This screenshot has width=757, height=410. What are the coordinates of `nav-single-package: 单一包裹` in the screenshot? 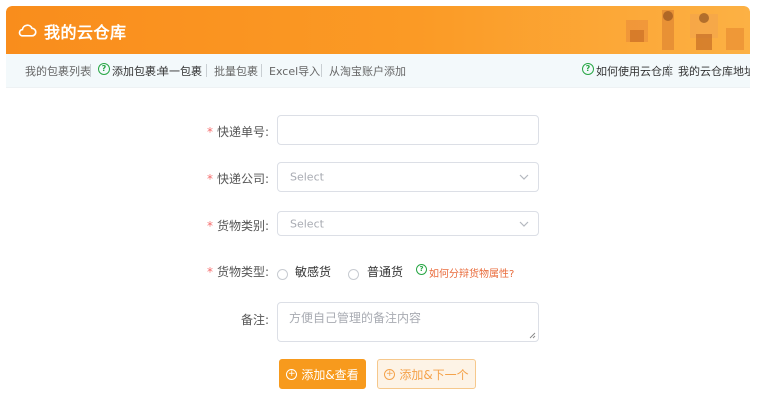 It's located at (180, 71).